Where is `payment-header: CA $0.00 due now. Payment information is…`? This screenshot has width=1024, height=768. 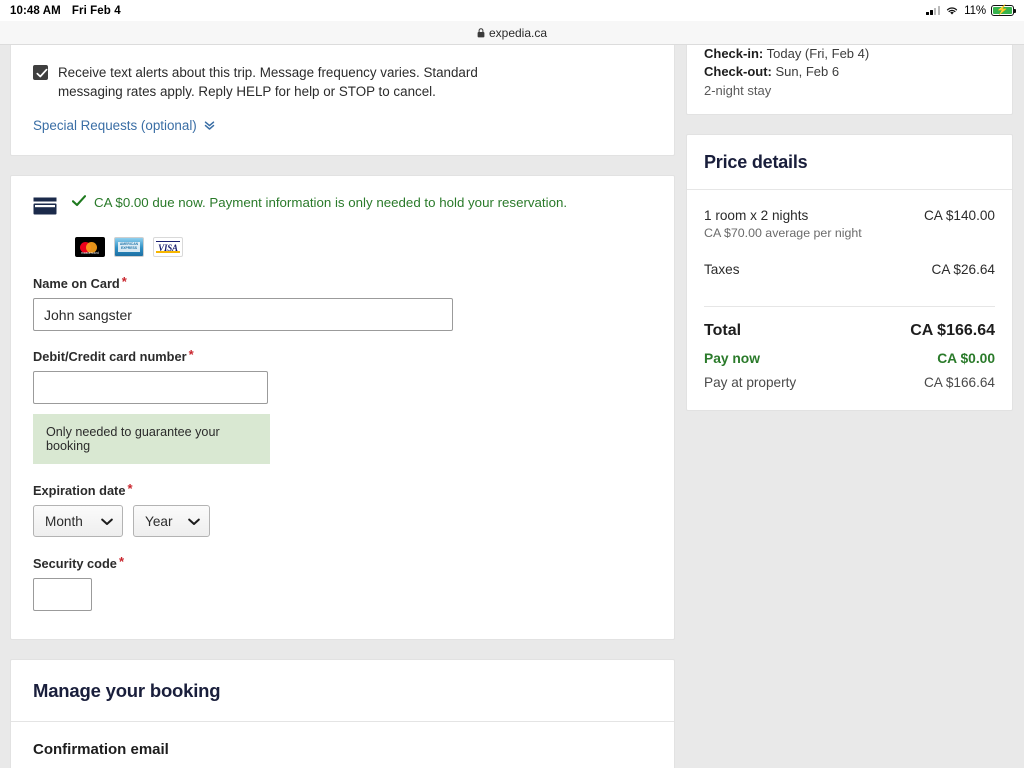 payment-header: CA $0.00 due now. Payment information is… is located at coordinates (342, 208).